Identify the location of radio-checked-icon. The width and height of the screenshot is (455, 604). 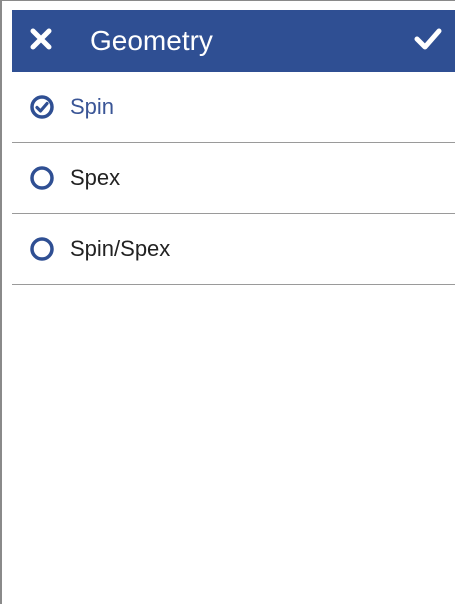
(41, 107).